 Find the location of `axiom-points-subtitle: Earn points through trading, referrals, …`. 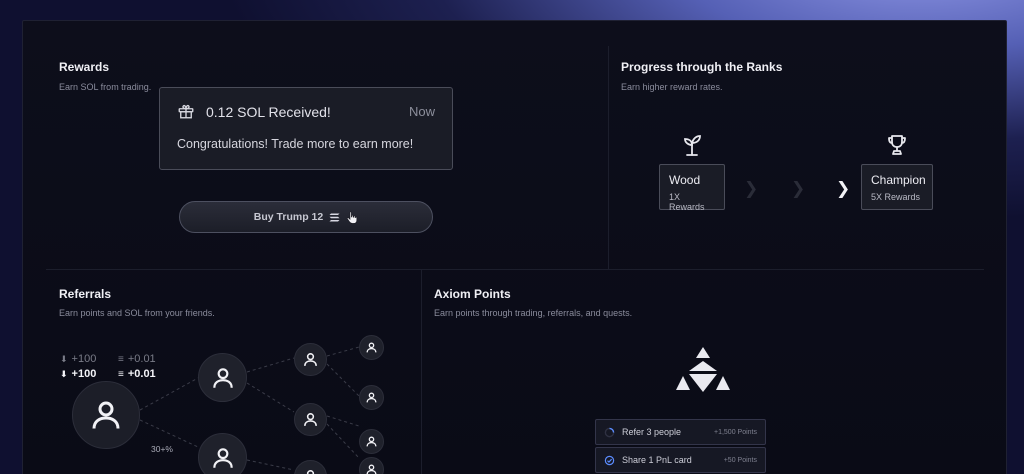

axiom-points-subtitle: Earn points through trading, referrals, … is located at coordinates (533, 313).